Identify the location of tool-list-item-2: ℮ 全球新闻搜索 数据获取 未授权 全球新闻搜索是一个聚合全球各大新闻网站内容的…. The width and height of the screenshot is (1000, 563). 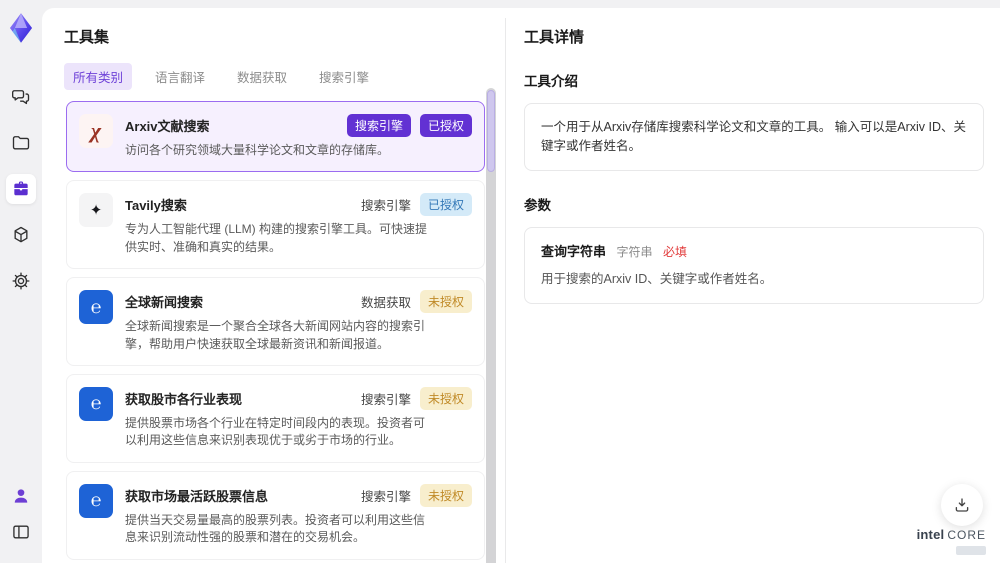
(275, 321).